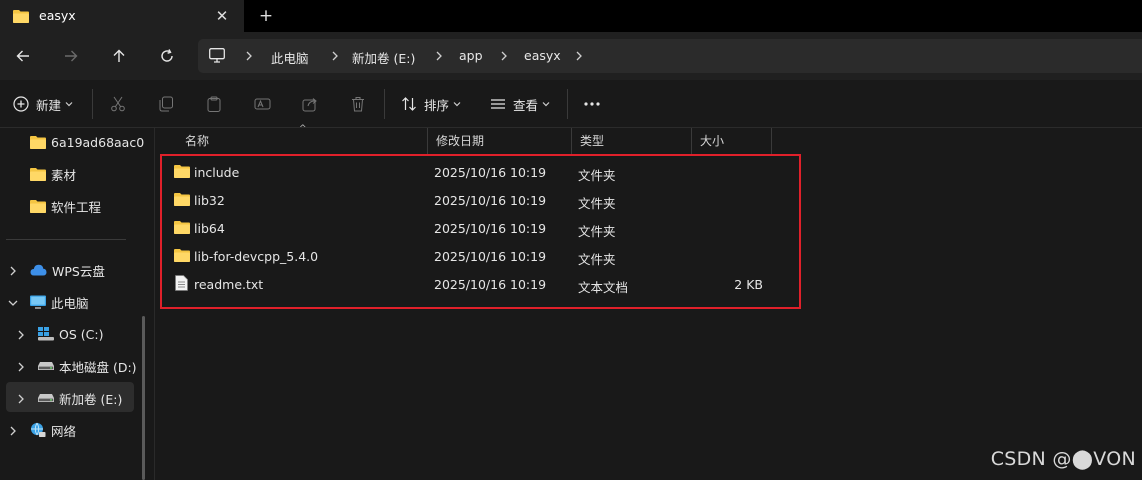 The image size is (1142, 480). Describe the element at coordinates (38, 270) in the screenshot. I see `cloud-icon` at that location.